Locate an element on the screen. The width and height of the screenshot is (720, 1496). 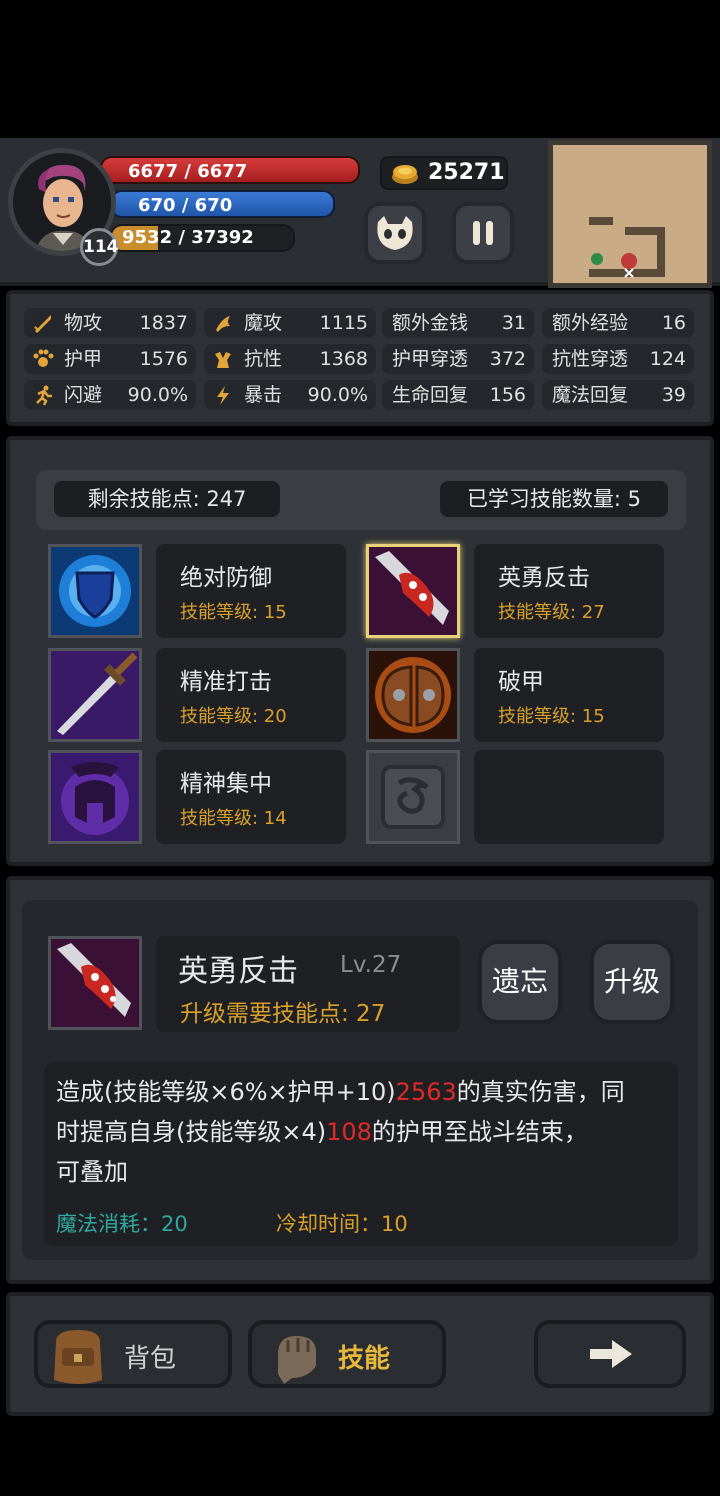
stat-label: 闪避 is located at coordinates (83, 395).